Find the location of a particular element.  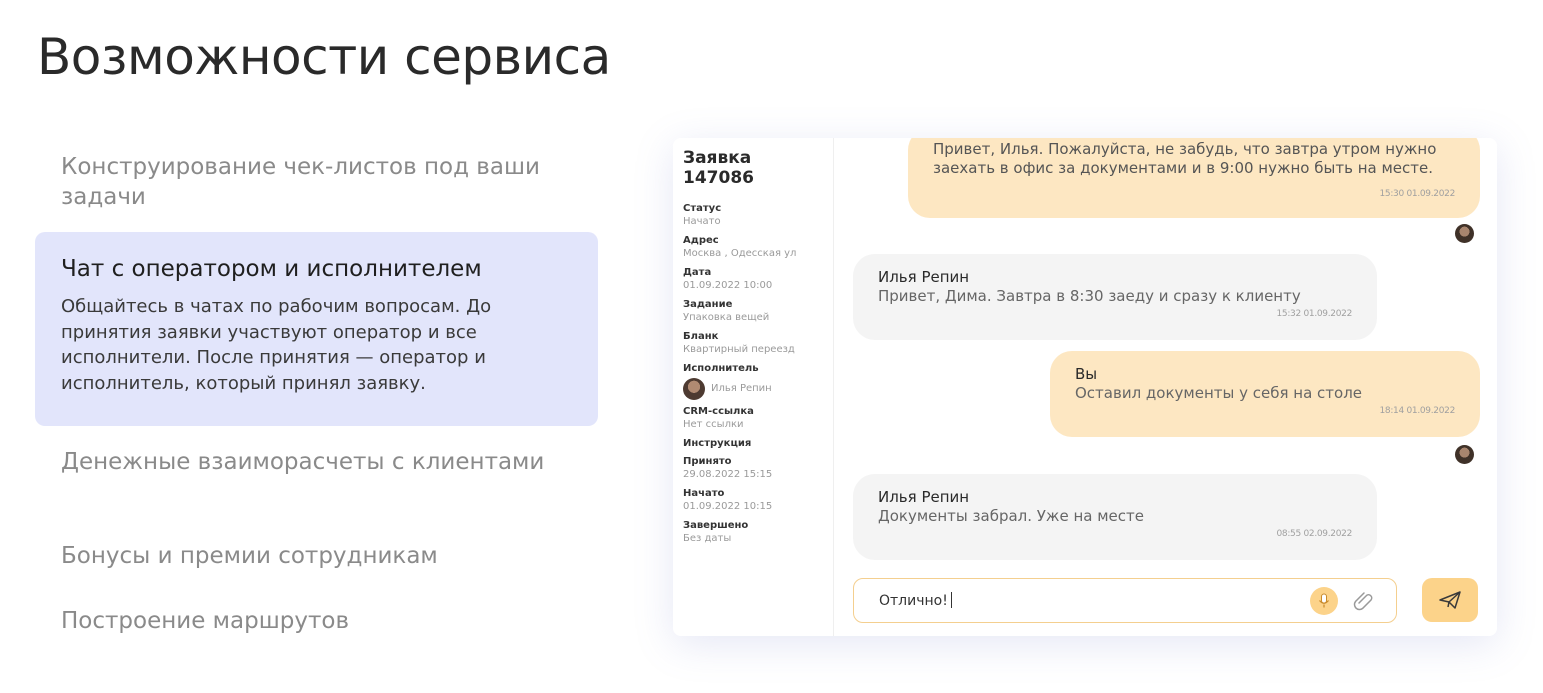

field-started: Начато 01.09.2022 10:15 is located at coordinates (753, 500).